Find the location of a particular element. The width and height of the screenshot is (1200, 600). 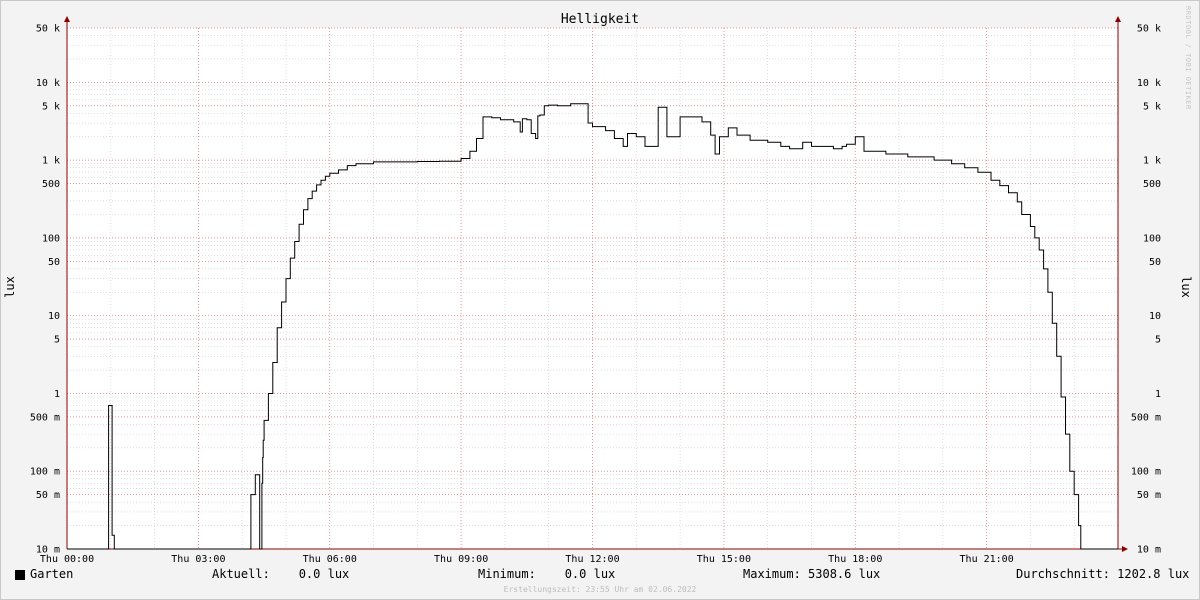

x-tick-label: Thu 09:00 is located at coordinates (461, 559).